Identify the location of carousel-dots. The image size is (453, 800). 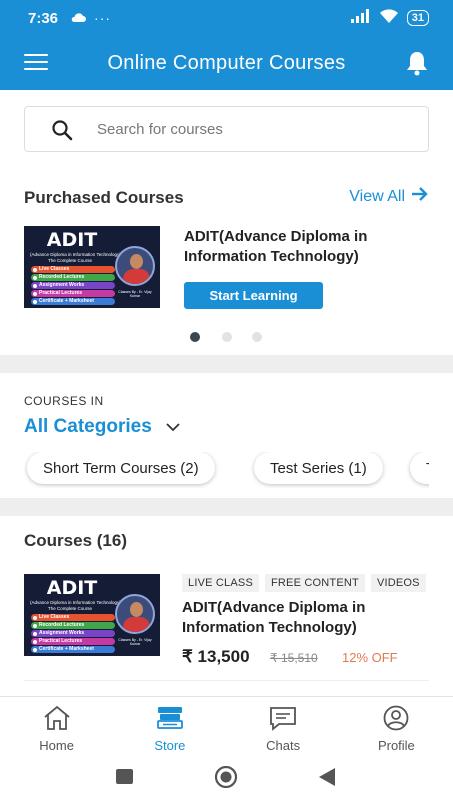
(230, 337).